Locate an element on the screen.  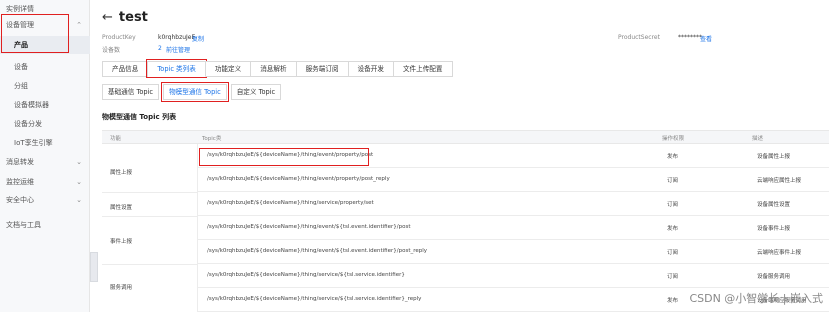
column-header: 功能 is located at coordinates (116, 139).